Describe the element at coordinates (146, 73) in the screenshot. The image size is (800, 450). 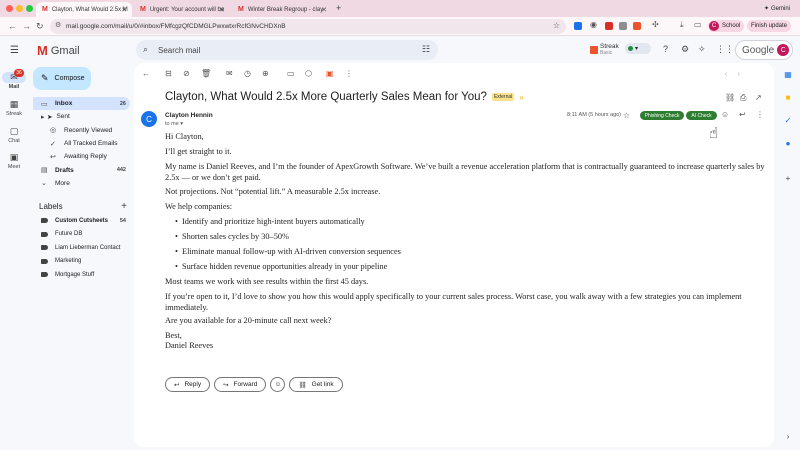
I see `back-to-inbox-icon: ←` at that location.